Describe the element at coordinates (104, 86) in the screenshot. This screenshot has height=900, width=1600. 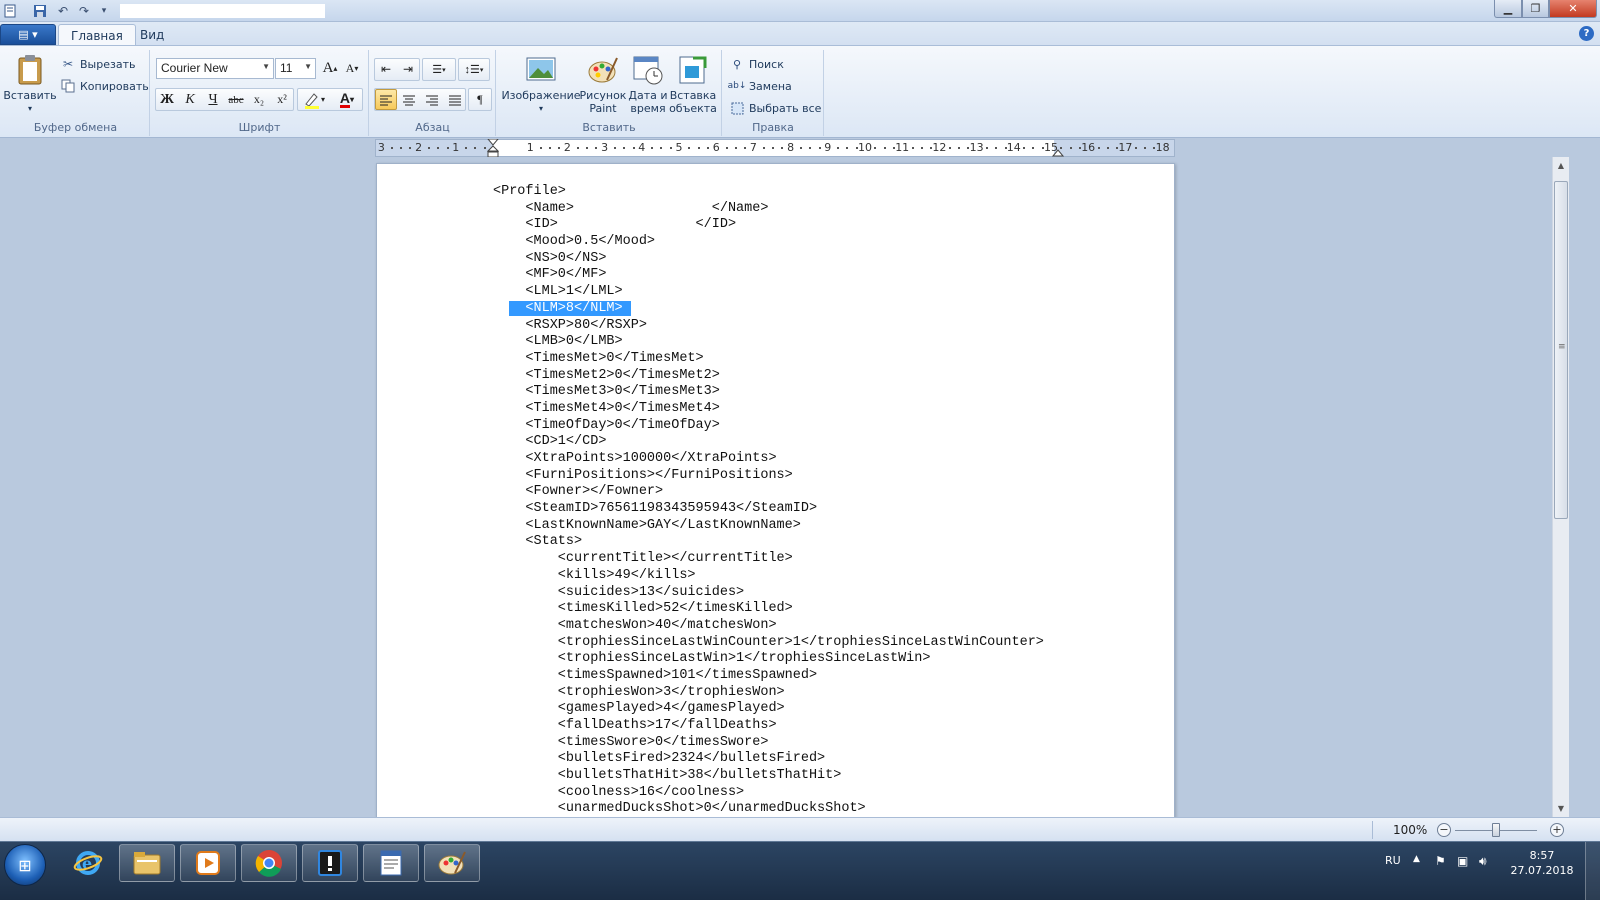
I see `copy-button: Копировать` at that location.